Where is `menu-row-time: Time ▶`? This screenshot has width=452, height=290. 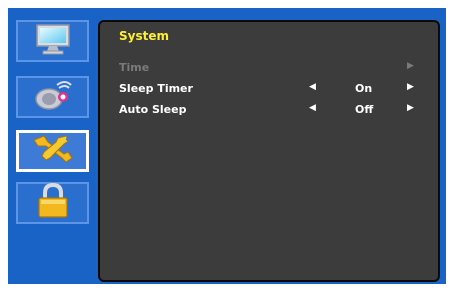
menu-row-time: Time ▶ is located at coordinates (269, 69).